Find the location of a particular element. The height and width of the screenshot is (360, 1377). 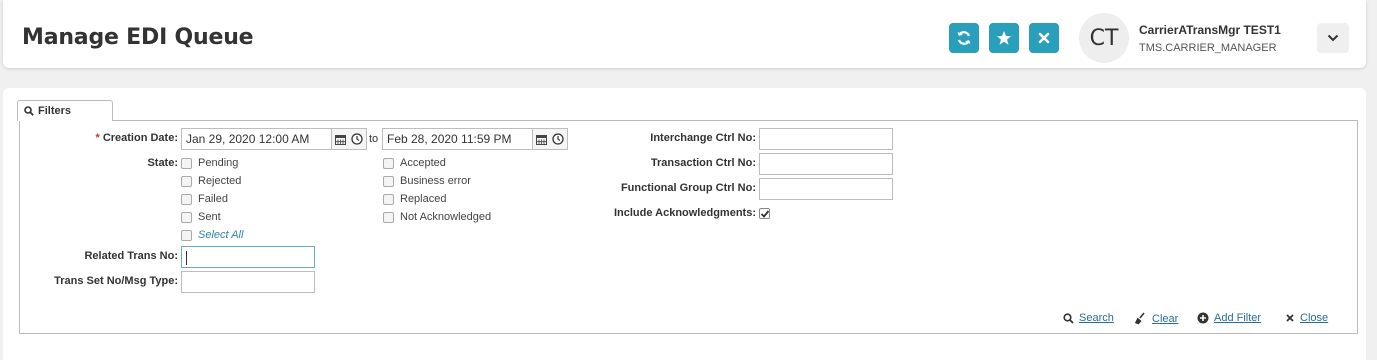

star-icon is located at coordinates (1004, 38).